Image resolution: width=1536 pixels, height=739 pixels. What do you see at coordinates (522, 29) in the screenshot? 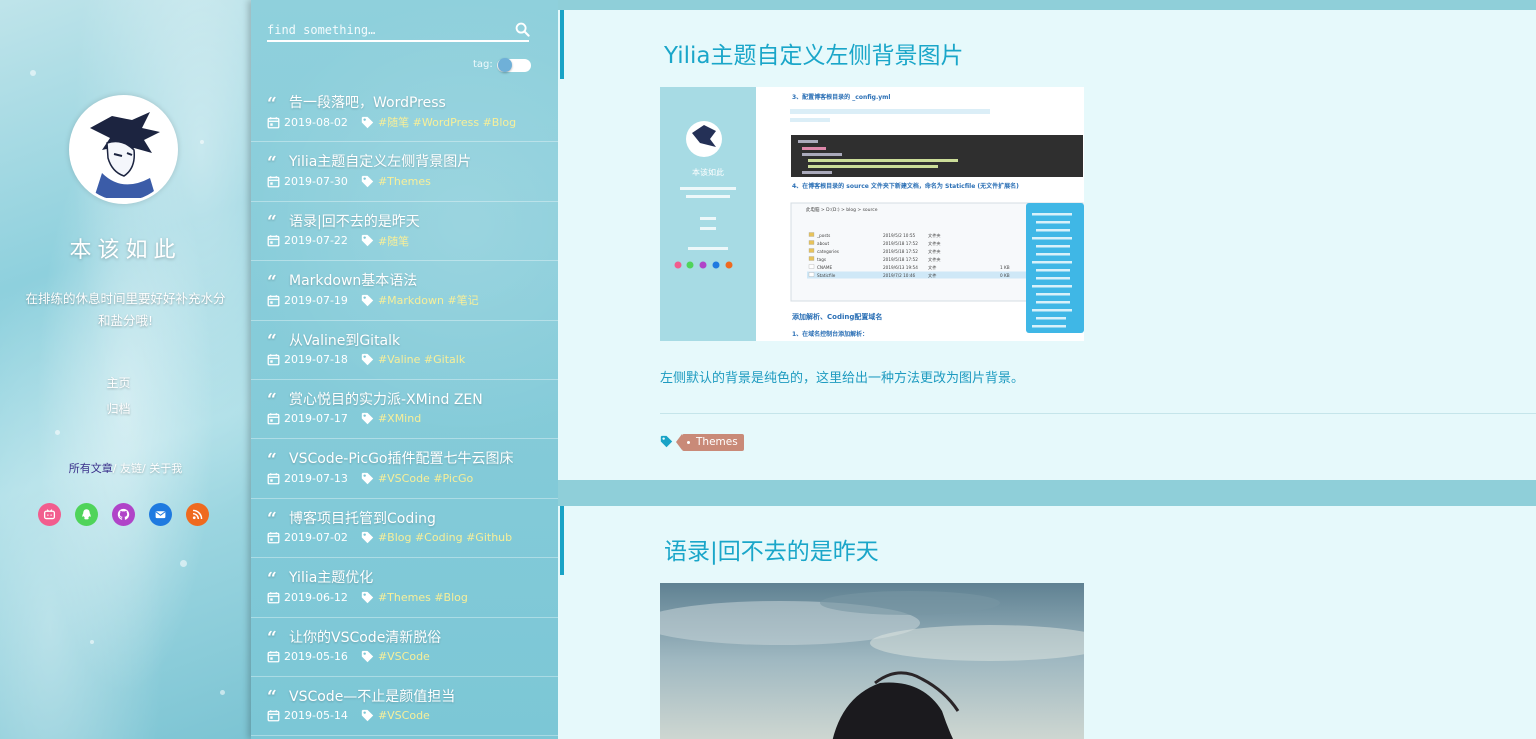
I see `search-icon` at bounding box center [522, 29].